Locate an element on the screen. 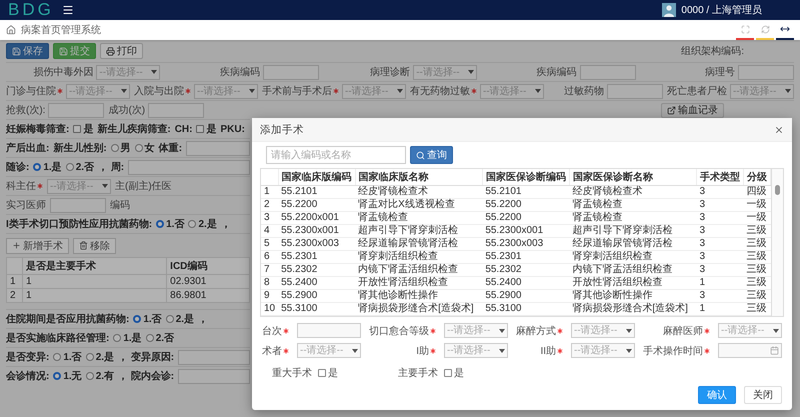 The image size is (800, 417). toolbar-button: 打印 is located at coordinates (121, 51).